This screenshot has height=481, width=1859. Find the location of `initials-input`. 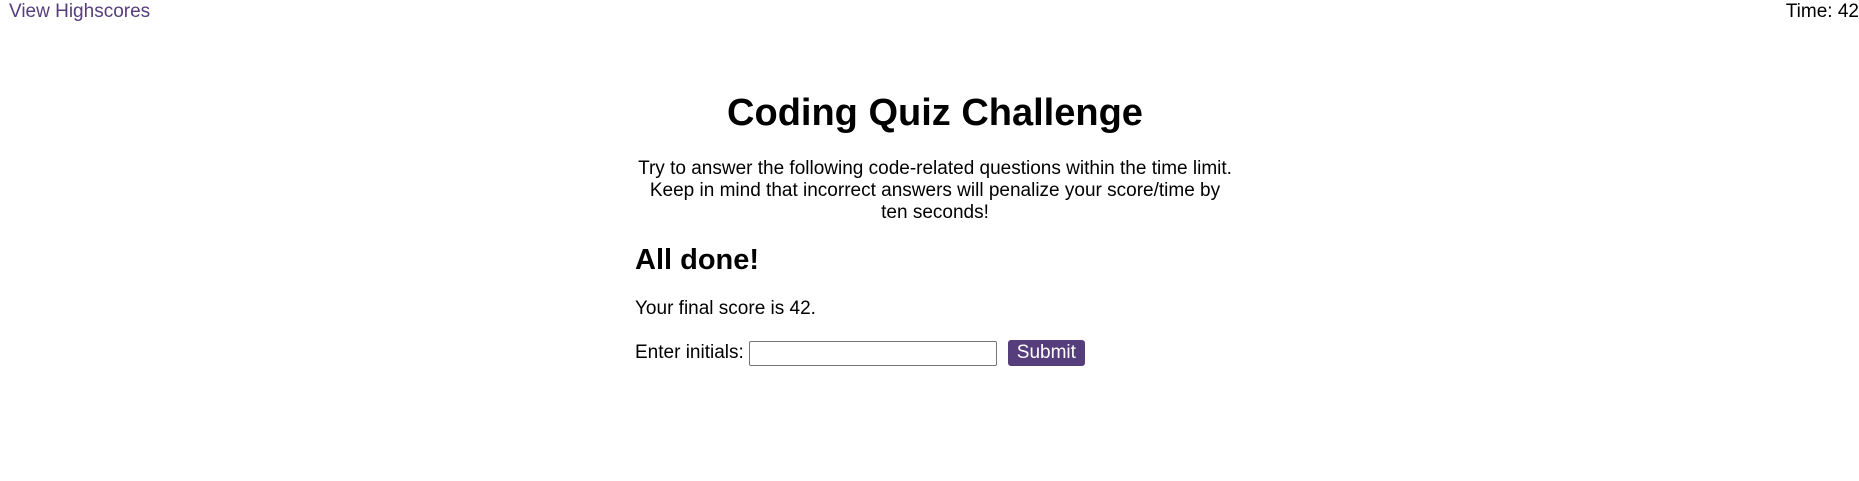

initials-input is located at coordinates (872, 353).